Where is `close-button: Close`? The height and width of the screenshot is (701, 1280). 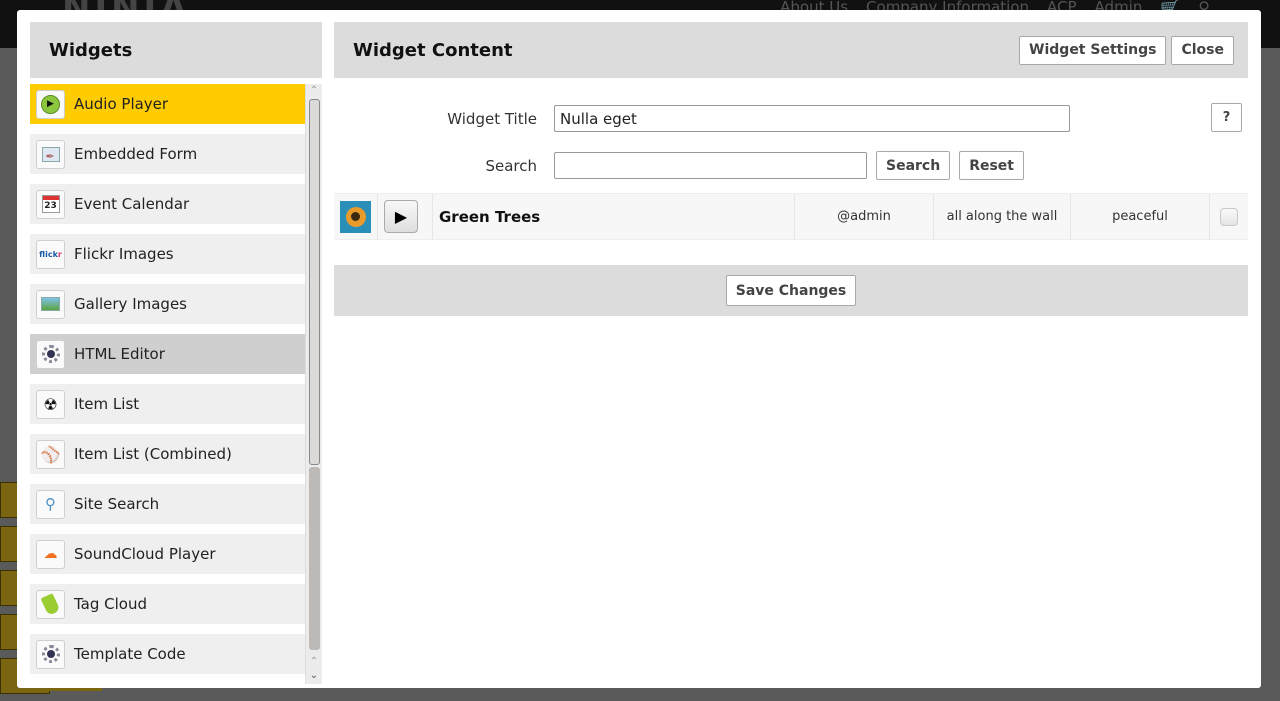
close-button: Close is located at coordinates (1202, 50).